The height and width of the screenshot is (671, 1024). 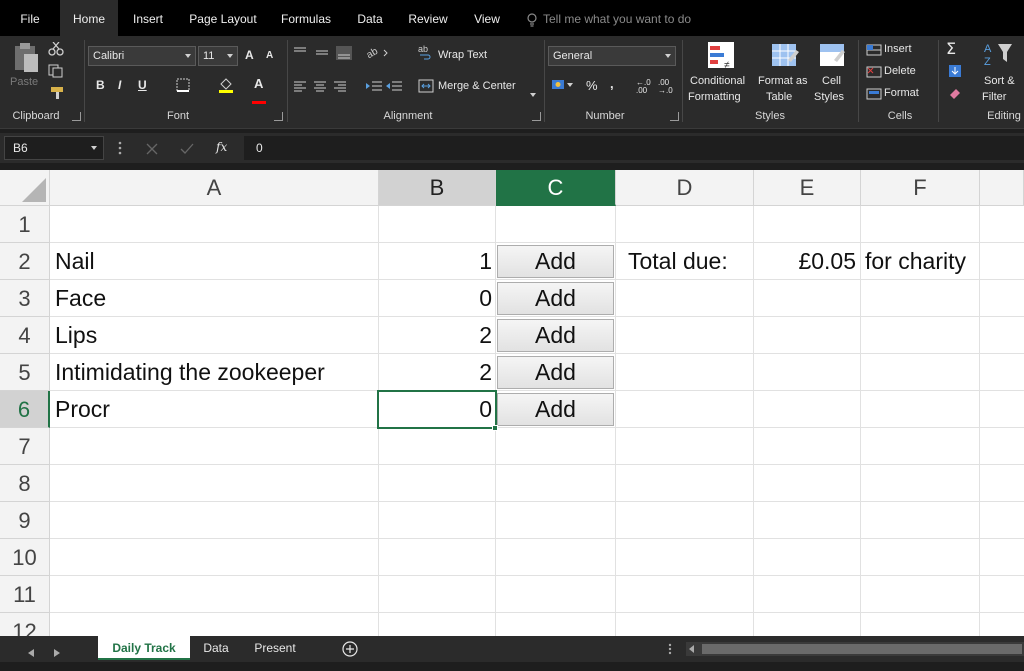 I want to click on tab-data: Data, so click(x=370, y=18).